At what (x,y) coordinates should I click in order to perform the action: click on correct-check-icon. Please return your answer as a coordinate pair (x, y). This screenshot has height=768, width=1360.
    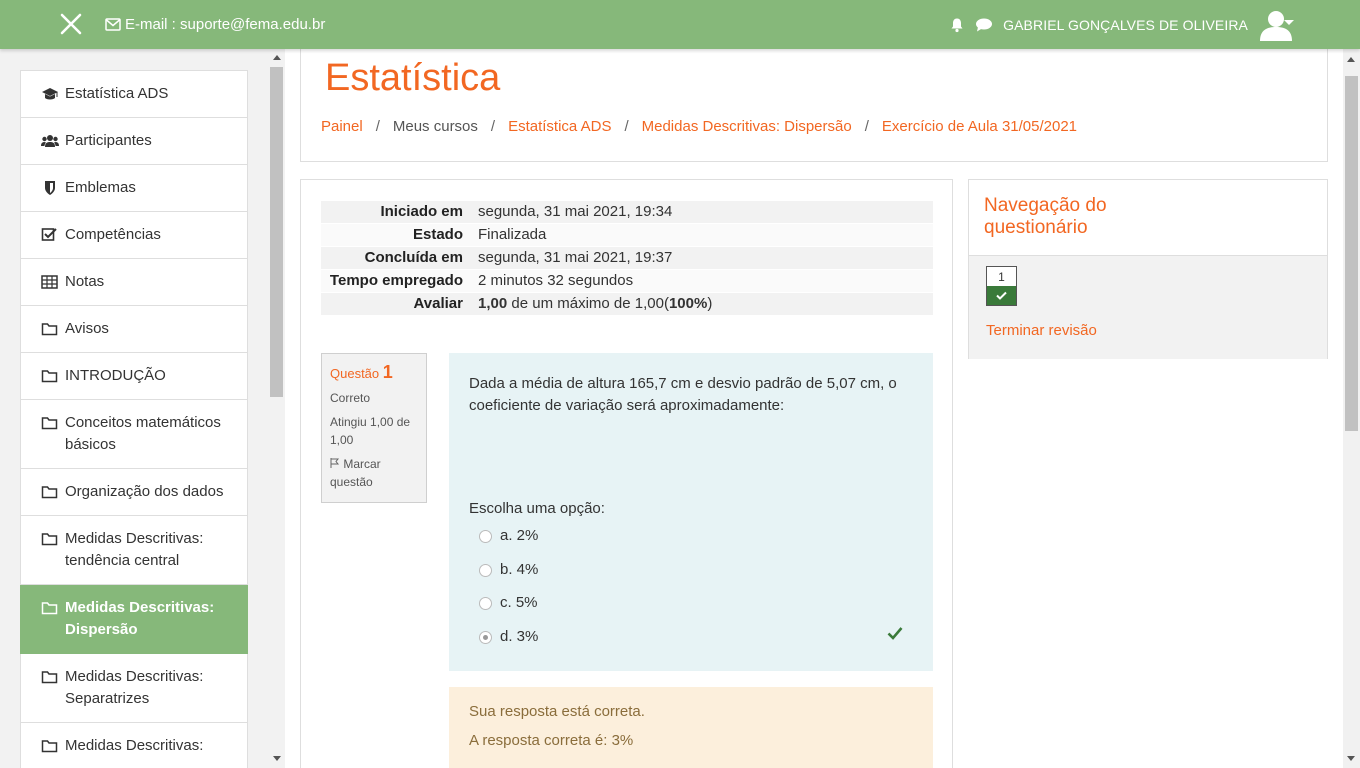
    Looking at the image, I should click on (895, 633).